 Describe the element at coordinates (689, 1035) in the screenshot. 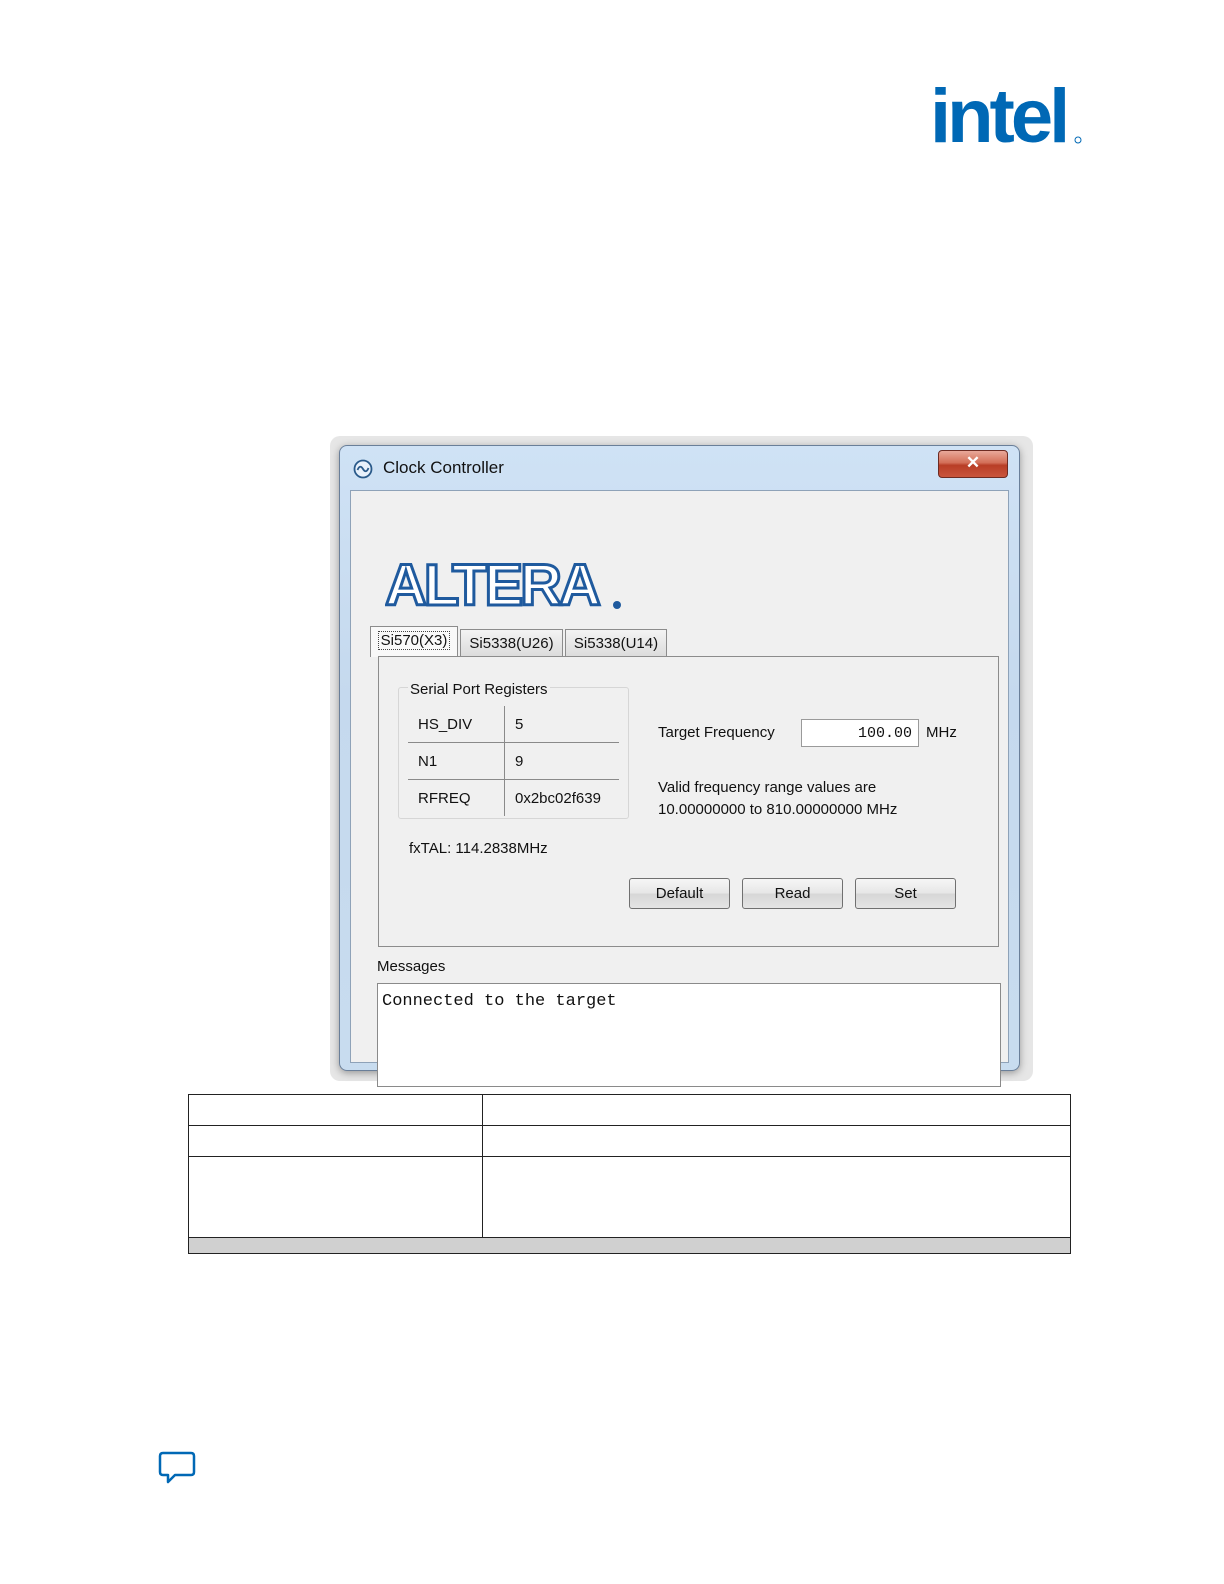

I see `messages-box: Connected to the target` at that location.